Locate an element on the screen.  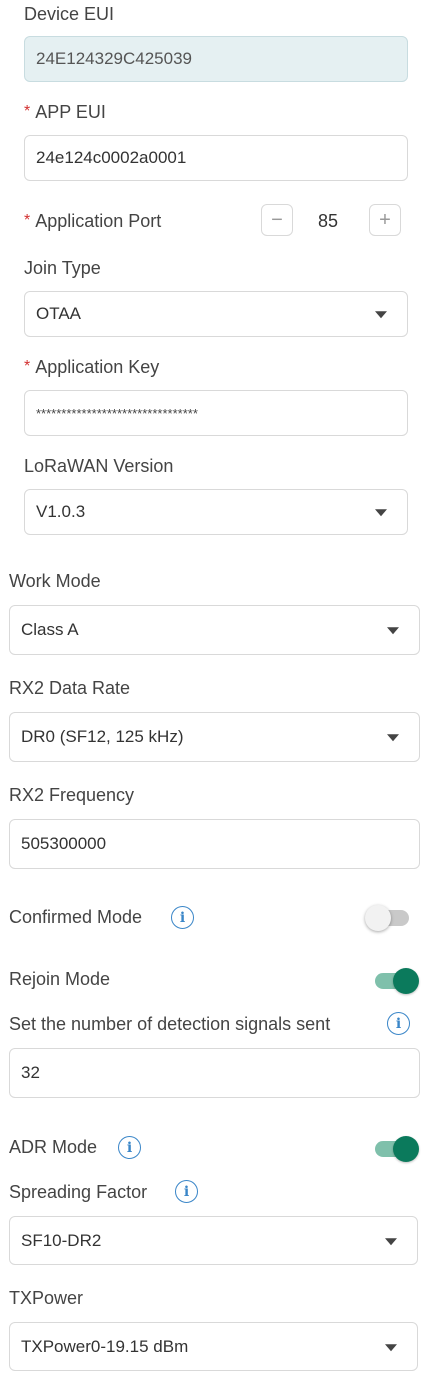
rx2-data-rate-value: DR0 (SF12, 125 kHz) is located at coordinates (102, 736).